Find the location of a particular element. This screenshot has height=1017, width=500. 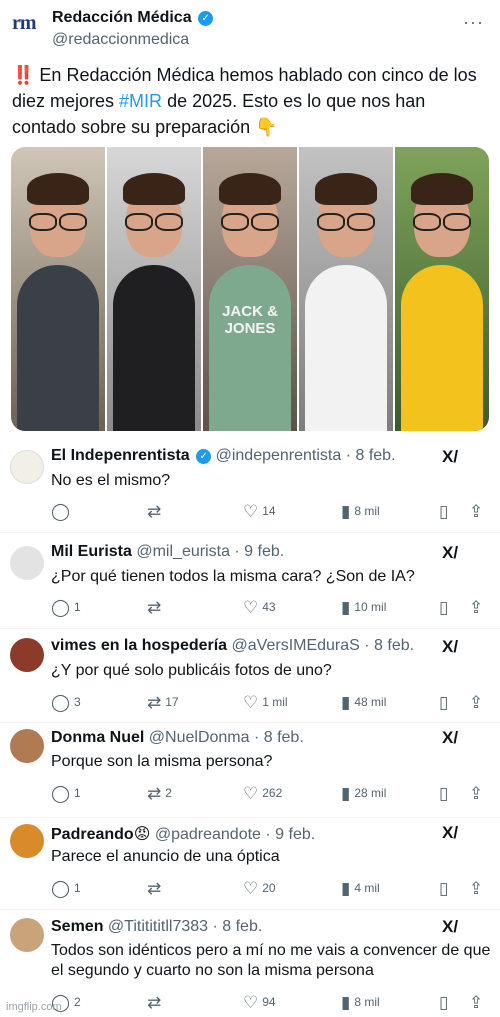

photo-3: JACK & JONES is located at coordinates (250, 289).